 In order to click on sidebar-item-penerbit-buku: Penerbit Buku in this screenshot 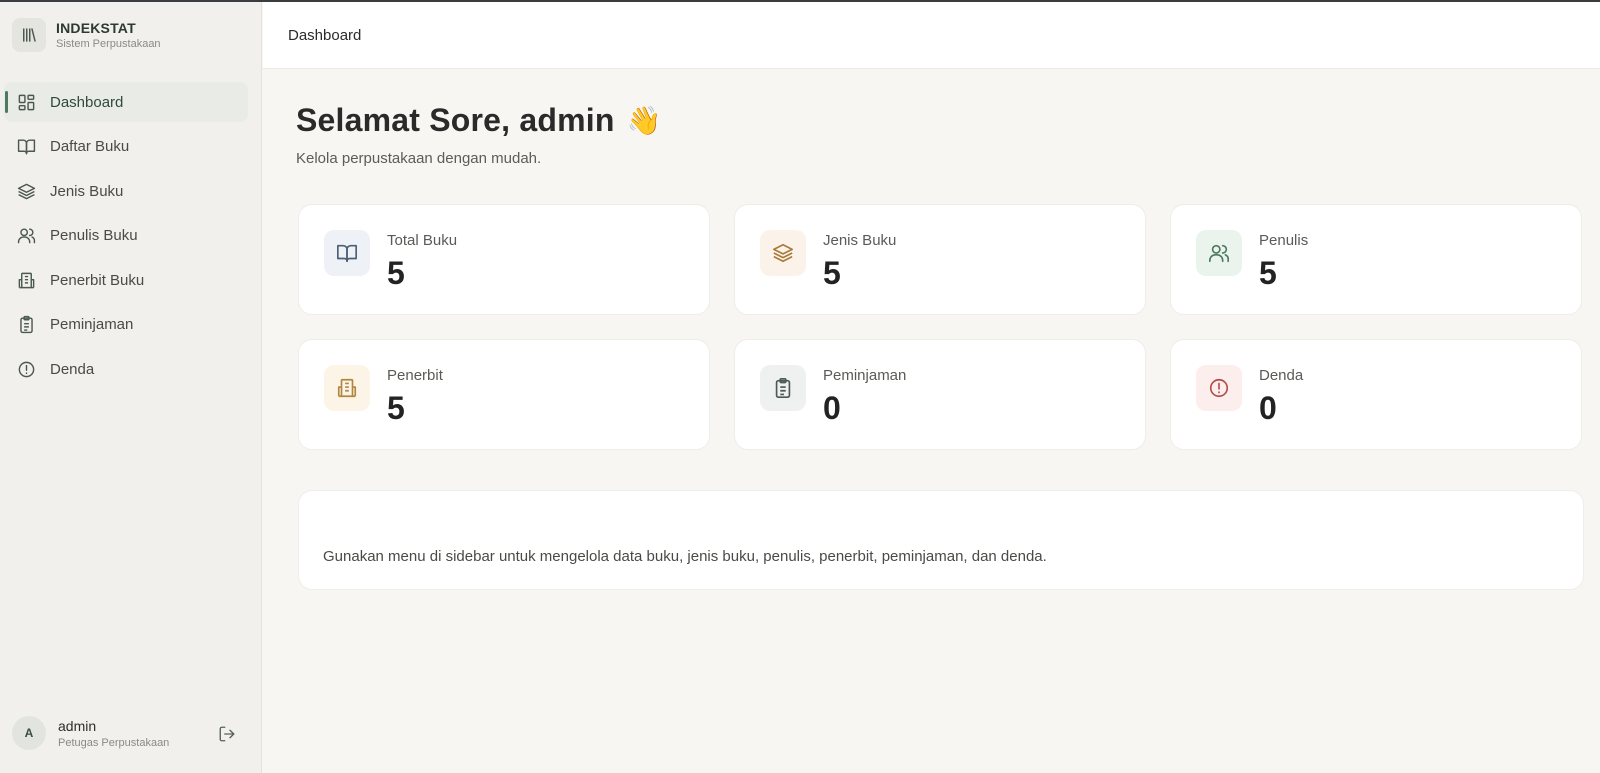, I will do `click(126, 280)`.